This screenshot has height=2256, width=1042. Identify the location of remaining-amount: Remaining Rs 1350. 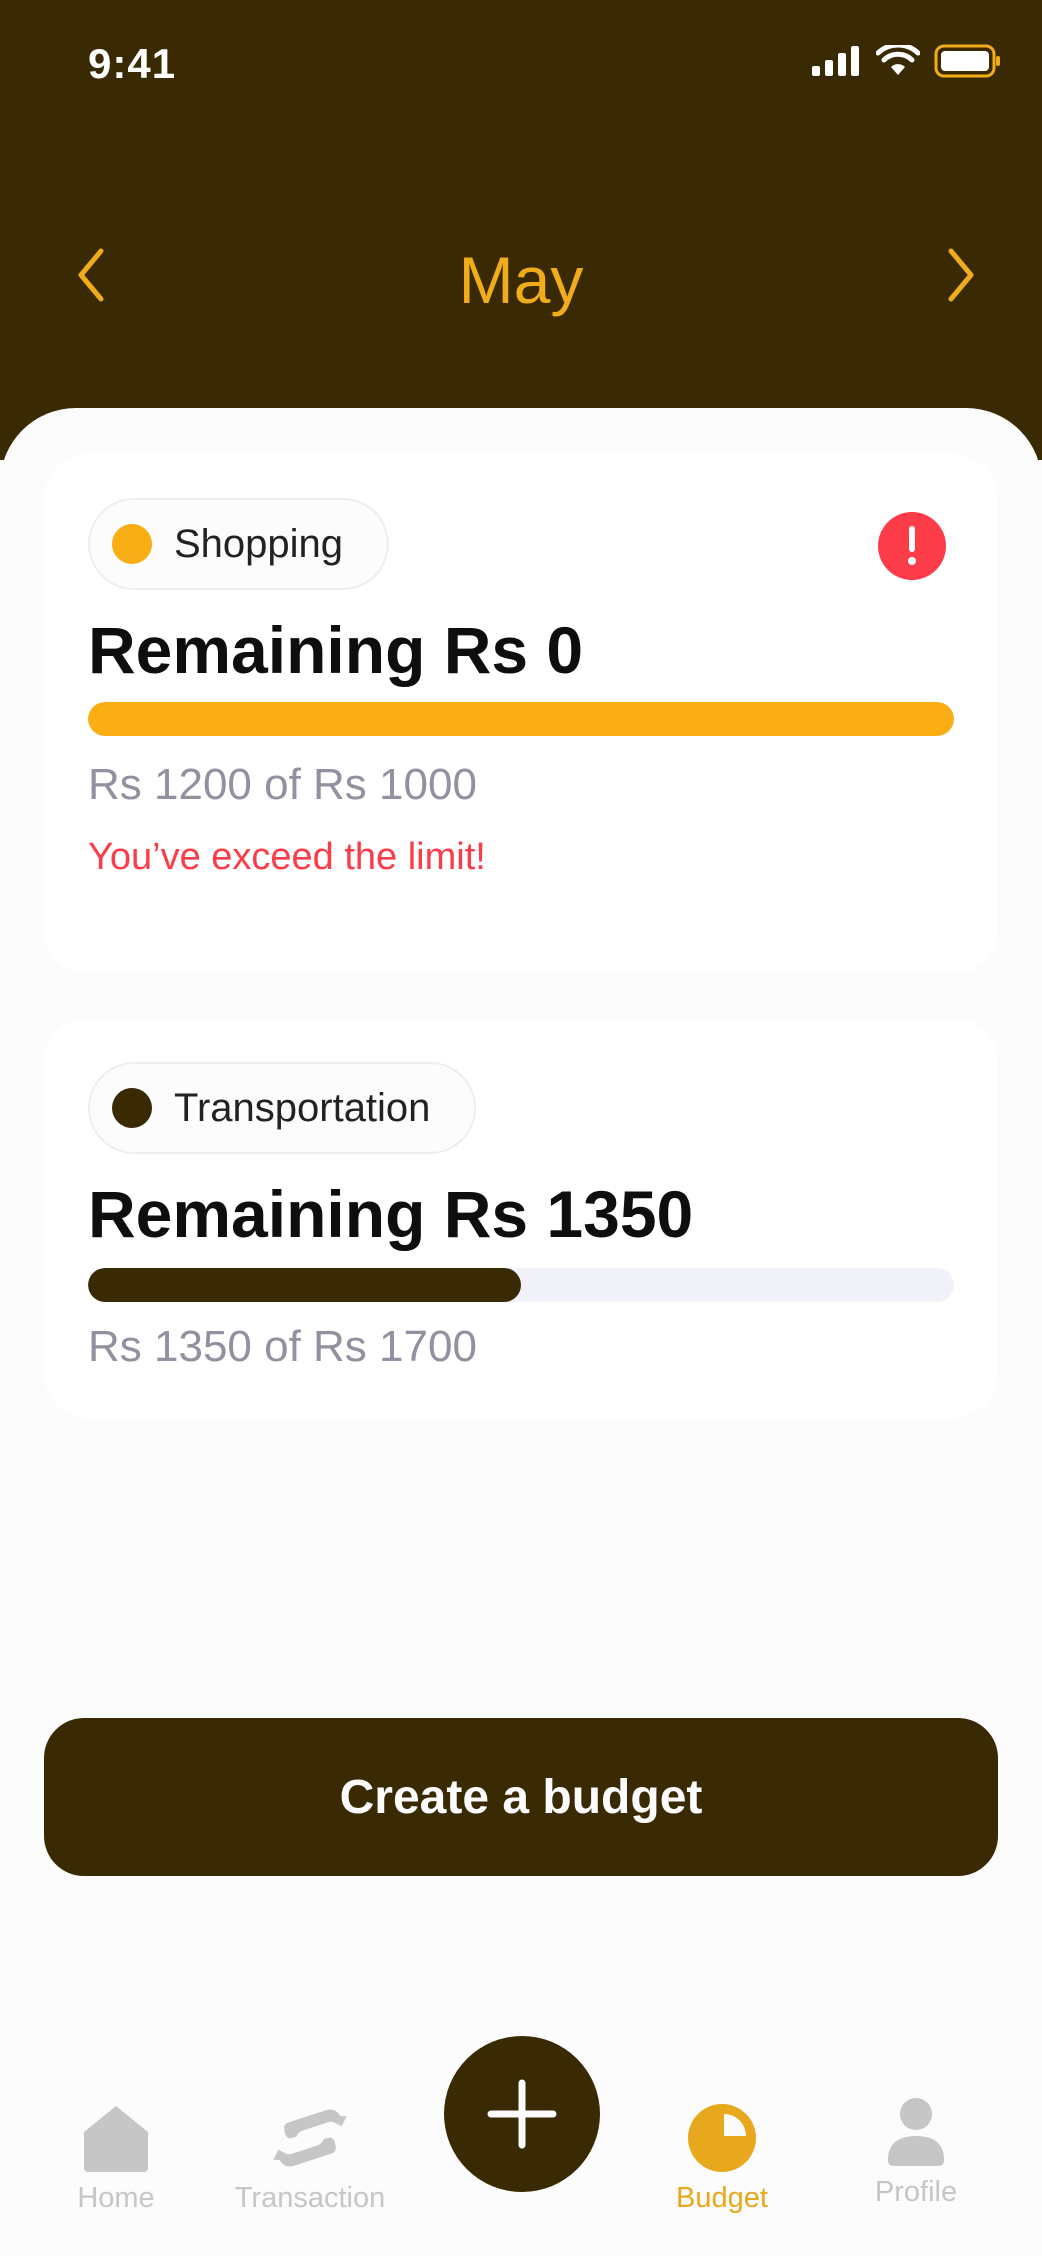
(391, 1214).